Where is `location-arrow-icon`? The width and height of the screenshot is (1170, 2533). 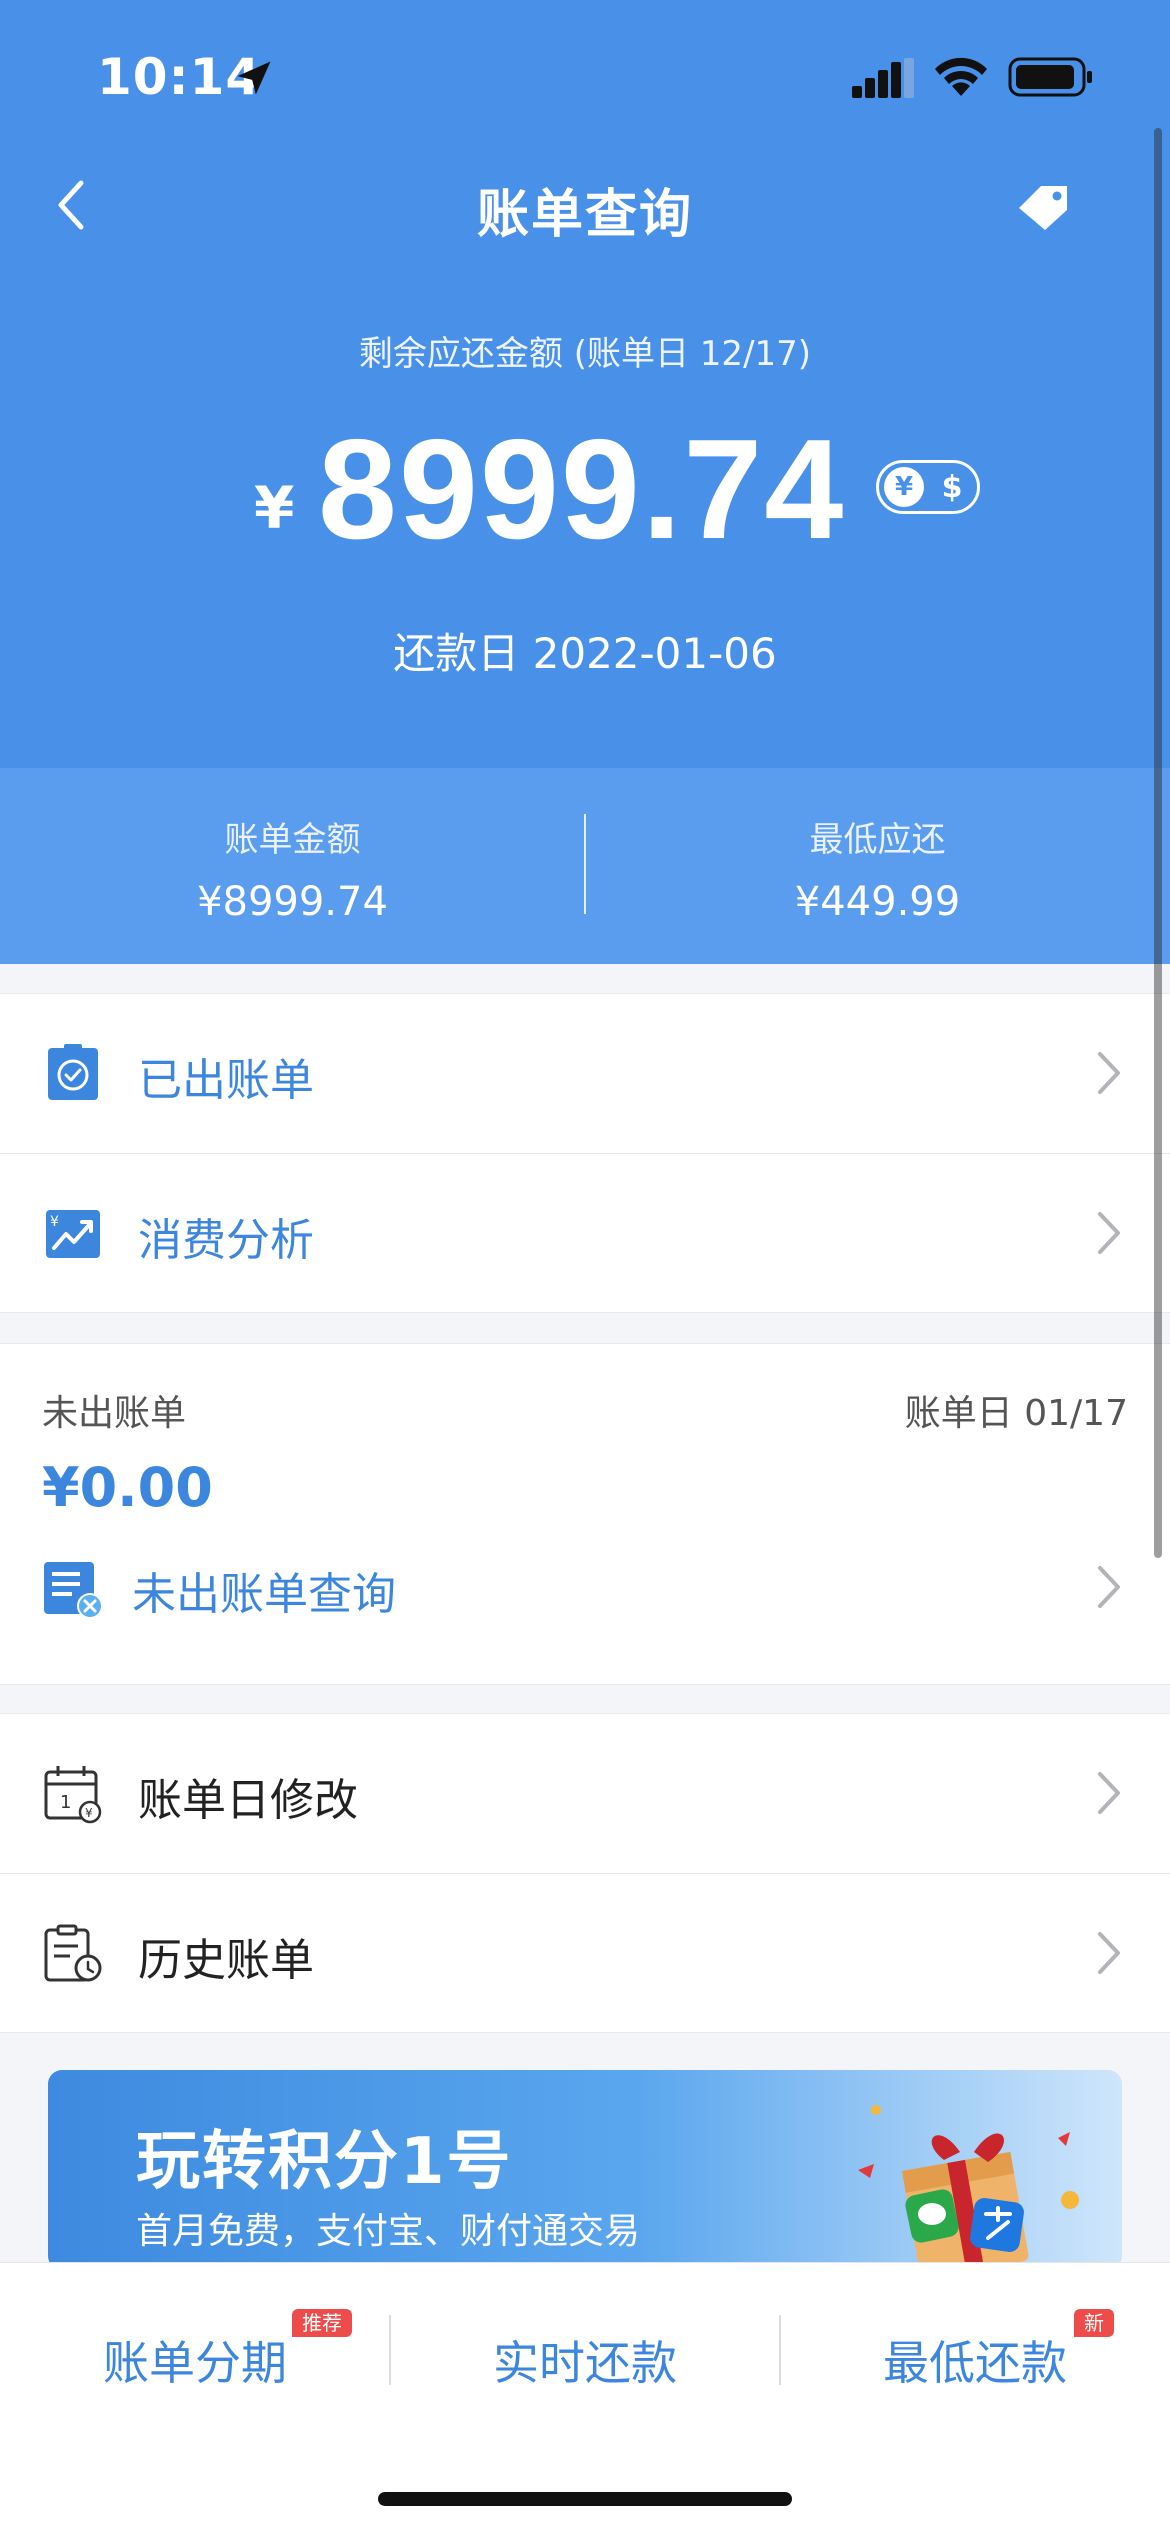
location-arrow-icon is located at coordinates (254, 78).